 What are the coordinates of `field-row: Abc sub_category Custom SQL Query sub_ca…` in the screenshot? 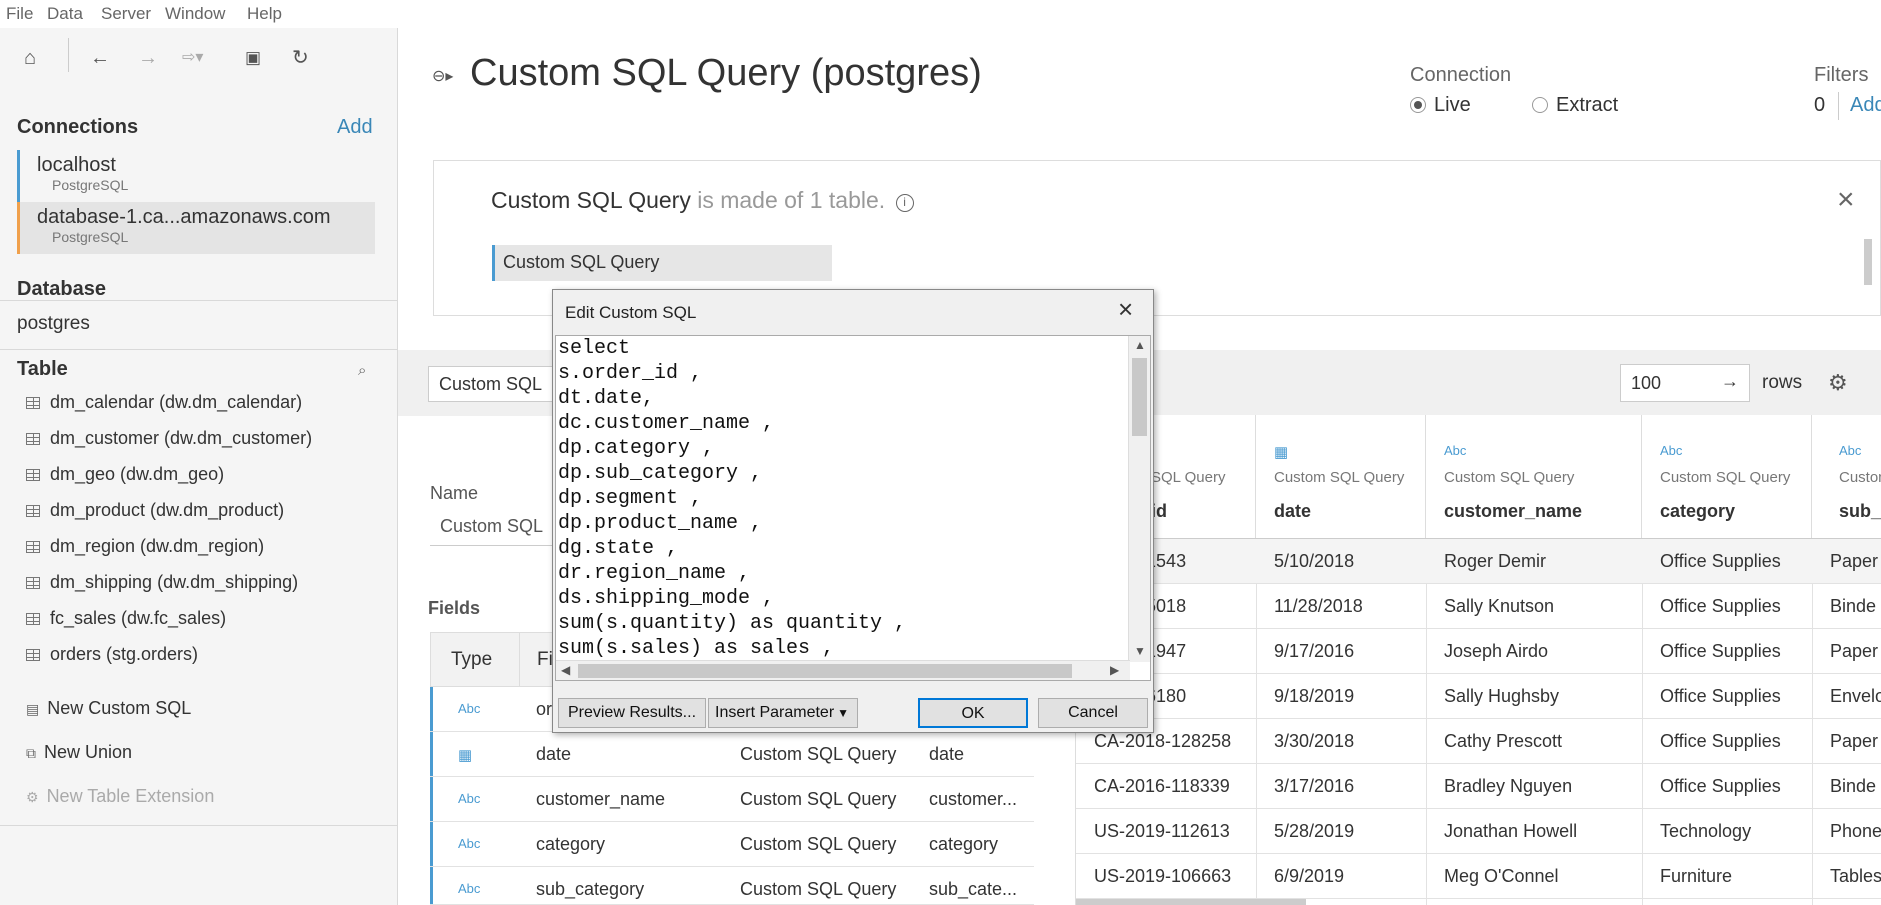 It's located at (732, 886).